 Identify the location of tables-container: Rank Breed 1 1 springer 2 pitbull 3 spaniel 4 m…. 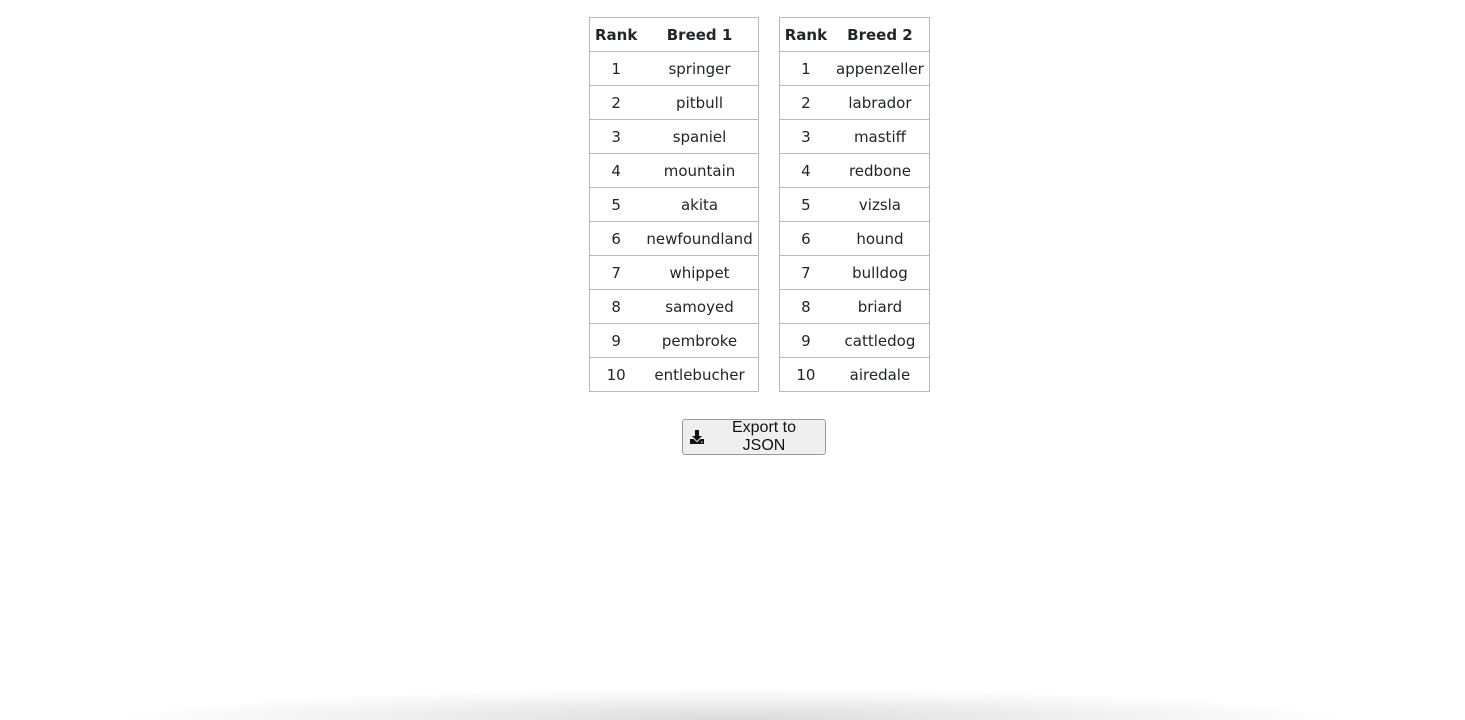
(759, 204).